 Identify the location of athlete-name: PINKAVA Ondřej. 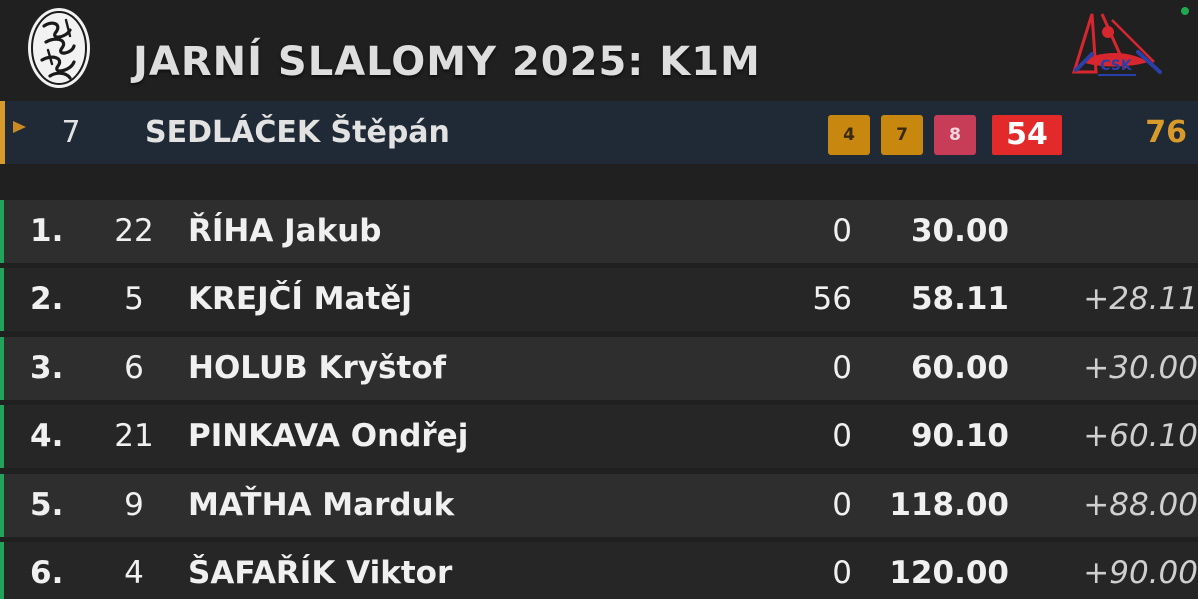
(328, 436).